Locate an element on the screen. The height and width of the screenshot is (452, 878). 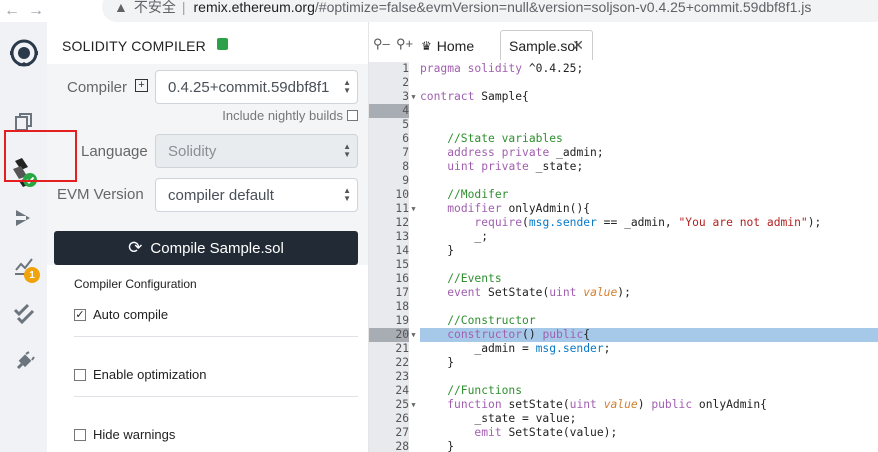
warning-triangle-icon: ▲ is located at coordinates (121, 7).